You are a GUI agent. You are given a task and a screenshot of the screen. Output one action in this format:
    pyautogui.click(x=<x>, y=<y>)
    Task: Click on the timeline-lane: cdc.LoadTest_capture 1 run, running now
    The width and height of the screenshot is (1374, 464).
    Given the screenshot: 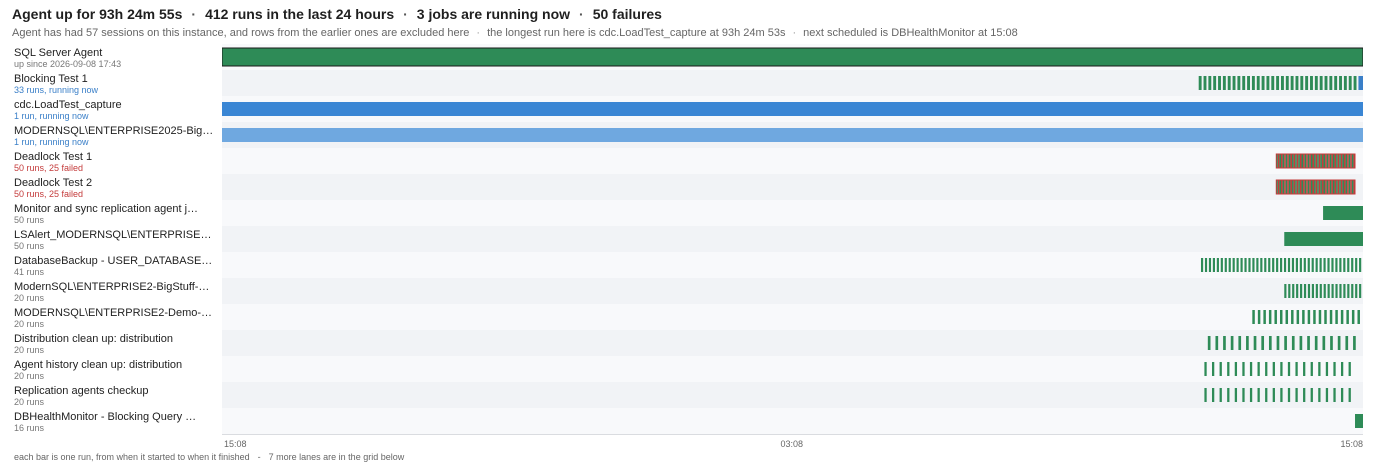 What is the action you would take?
    pyautogui.click(x=687, y=109)
    